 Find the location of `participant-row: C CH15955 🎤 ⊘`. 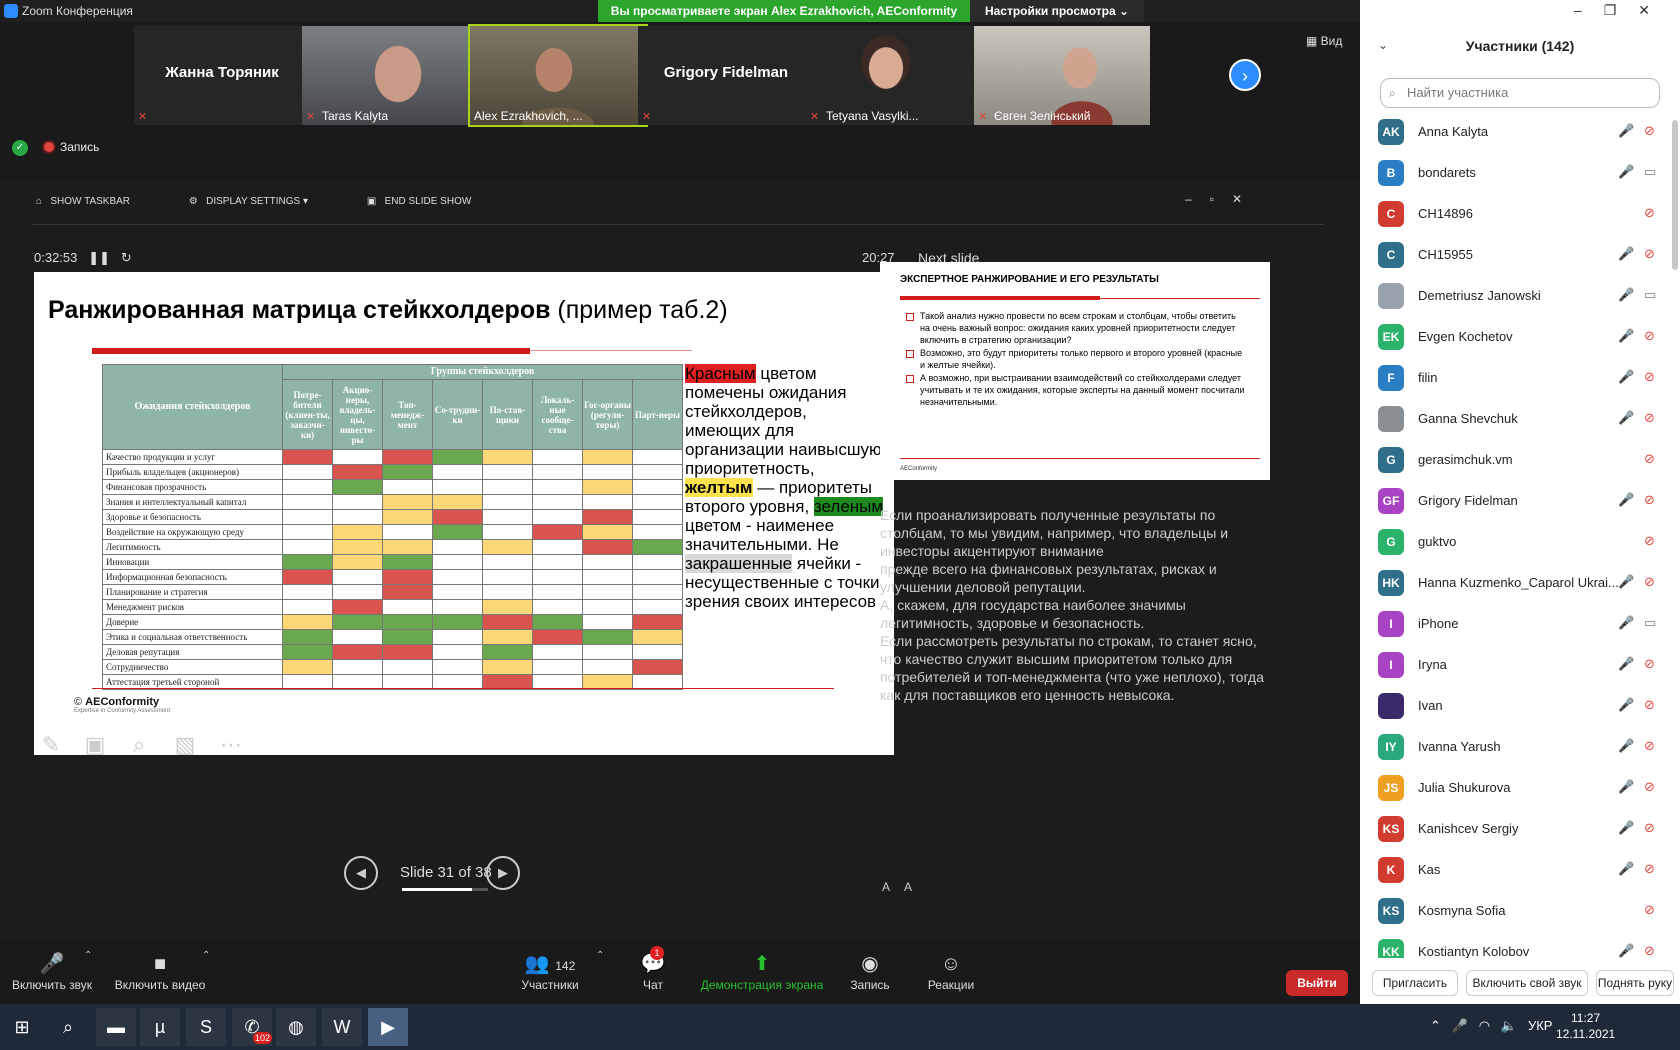

participant-row: C CH15955 🎤 ⊘ is located at coordinates (1520, 255).